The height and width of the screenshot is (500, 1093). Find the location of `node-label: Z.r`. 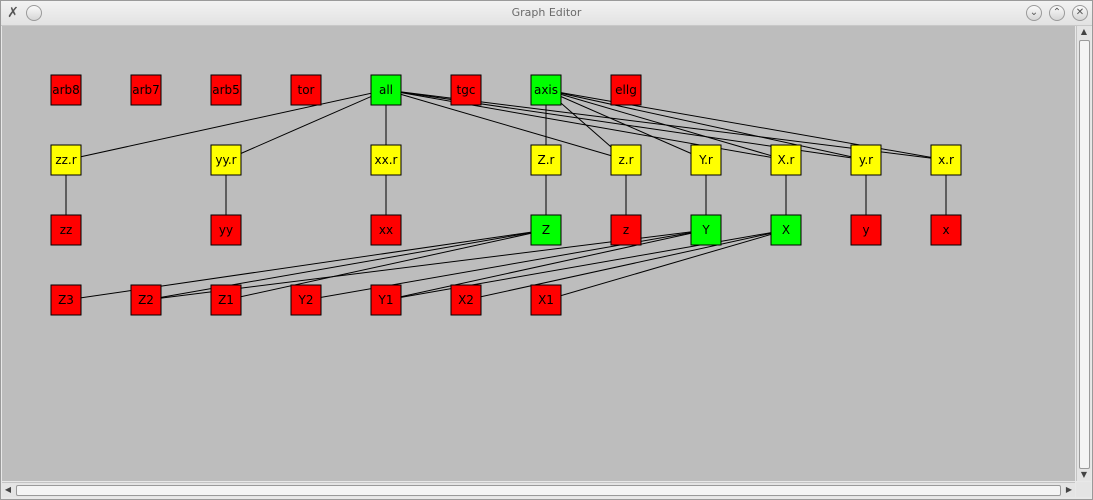

node-label: Z.r is located at coordinates (546, 160).